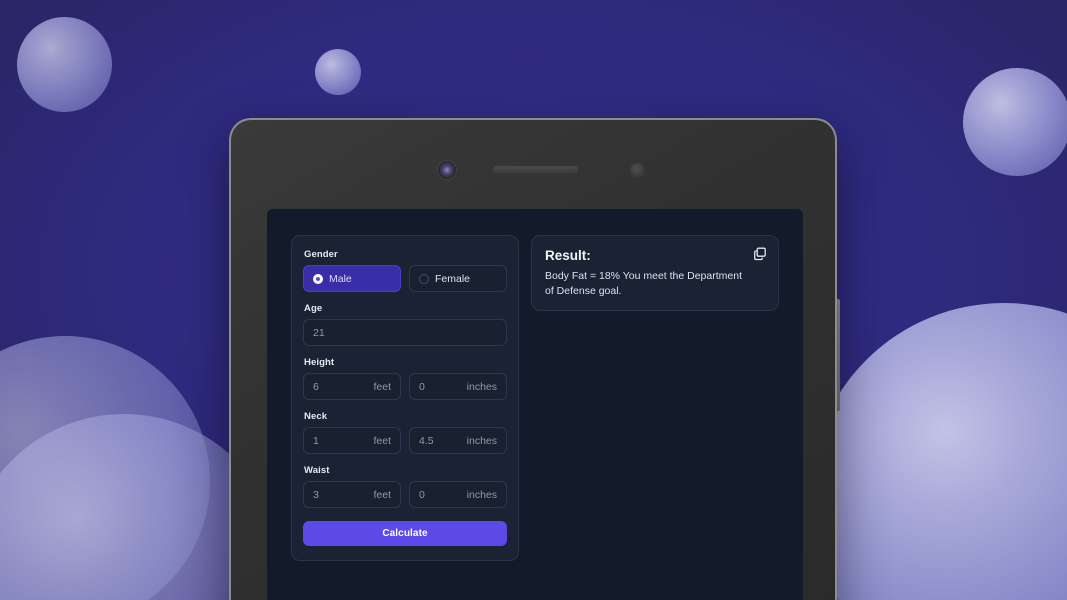  I want to click on height-inches-input: 0 inches, so click(458, 386).